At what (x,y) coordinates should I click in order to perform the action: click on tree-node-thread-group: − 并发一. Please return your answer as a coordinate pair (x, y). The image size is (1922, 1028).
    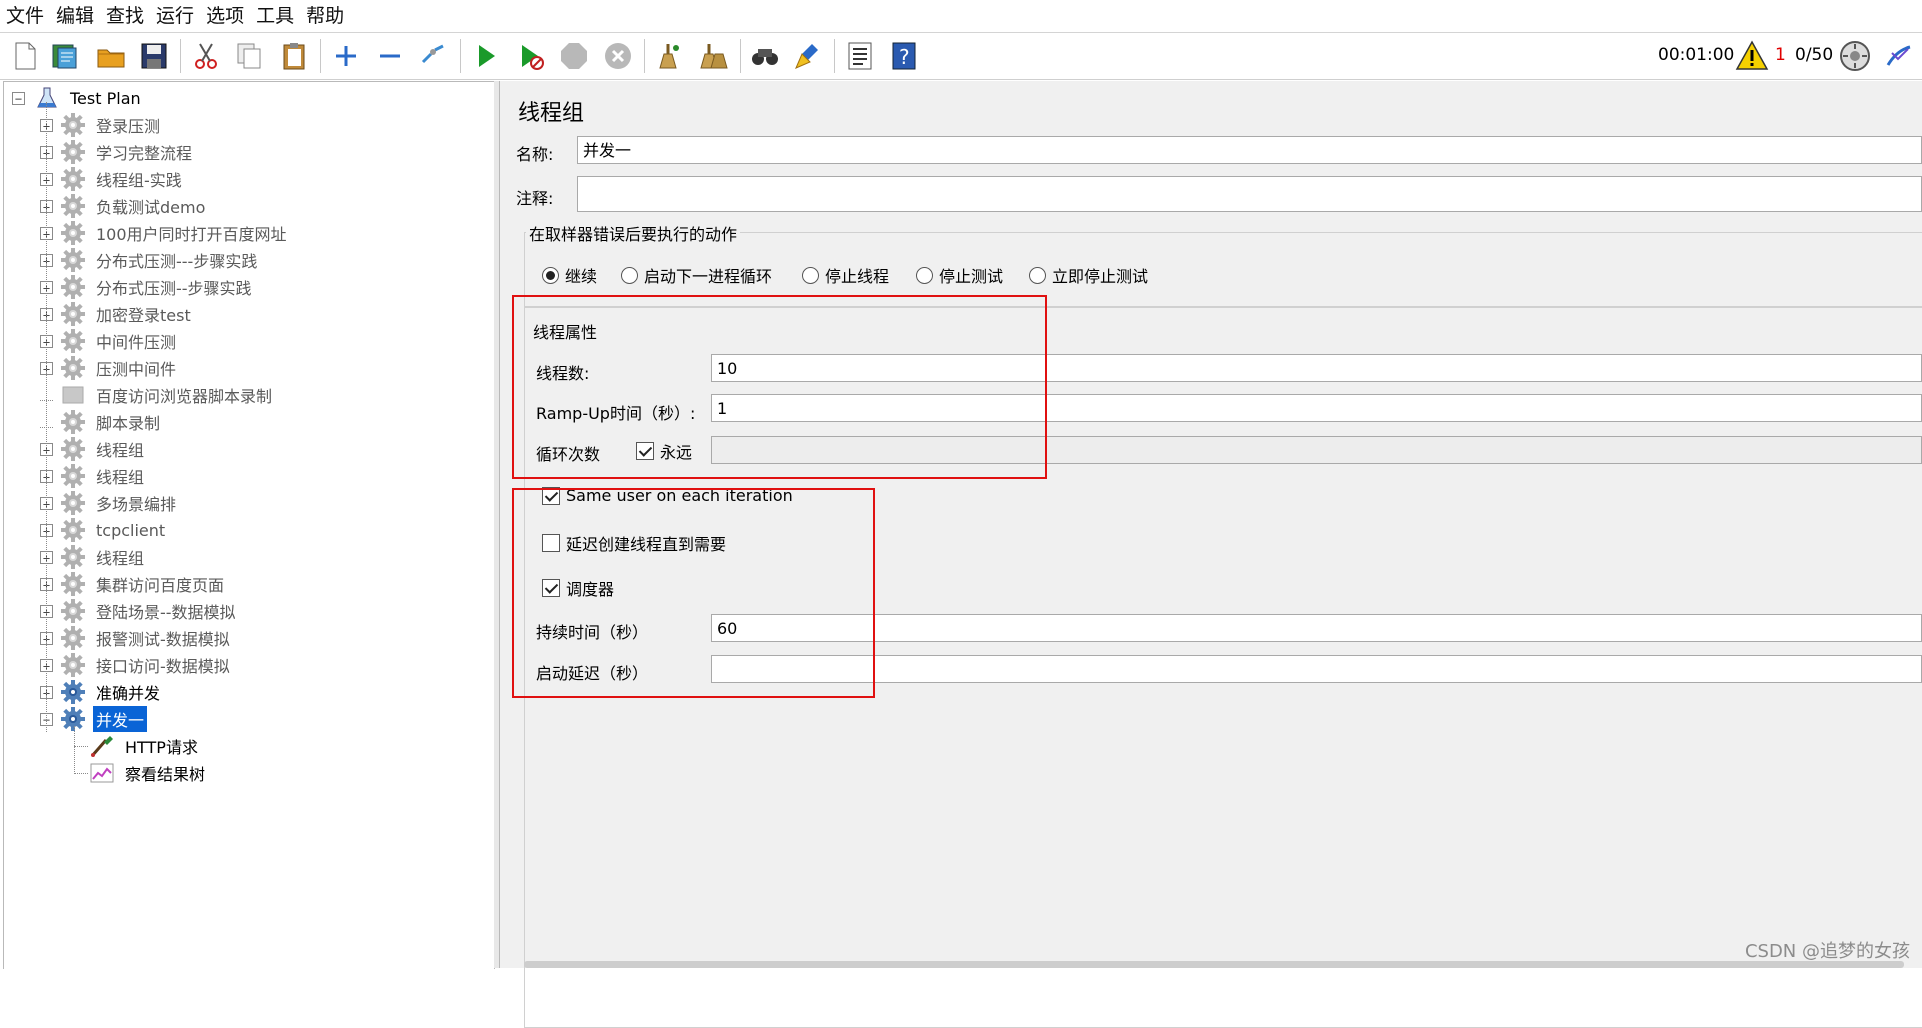
    Looking at the image, I should click on (94, 719).